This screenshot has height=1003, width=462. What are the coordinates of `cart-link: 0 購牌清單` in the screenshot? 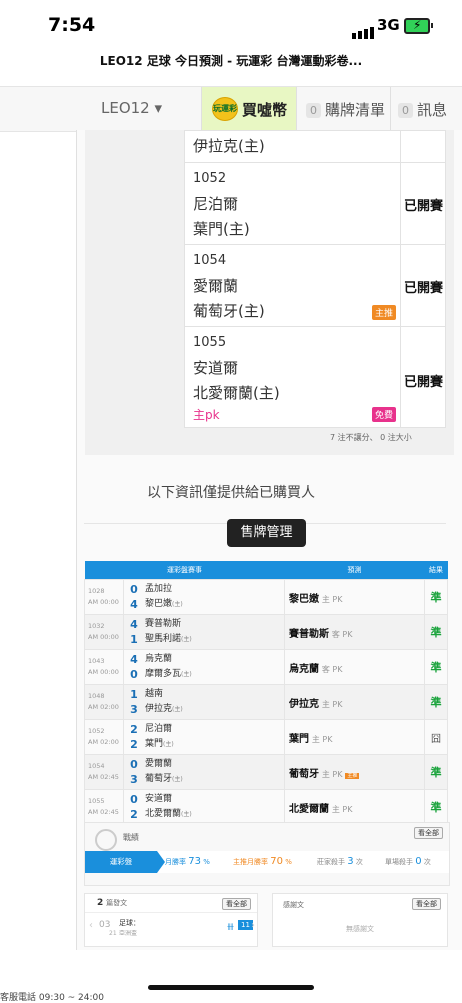 It's located at (345, 109).